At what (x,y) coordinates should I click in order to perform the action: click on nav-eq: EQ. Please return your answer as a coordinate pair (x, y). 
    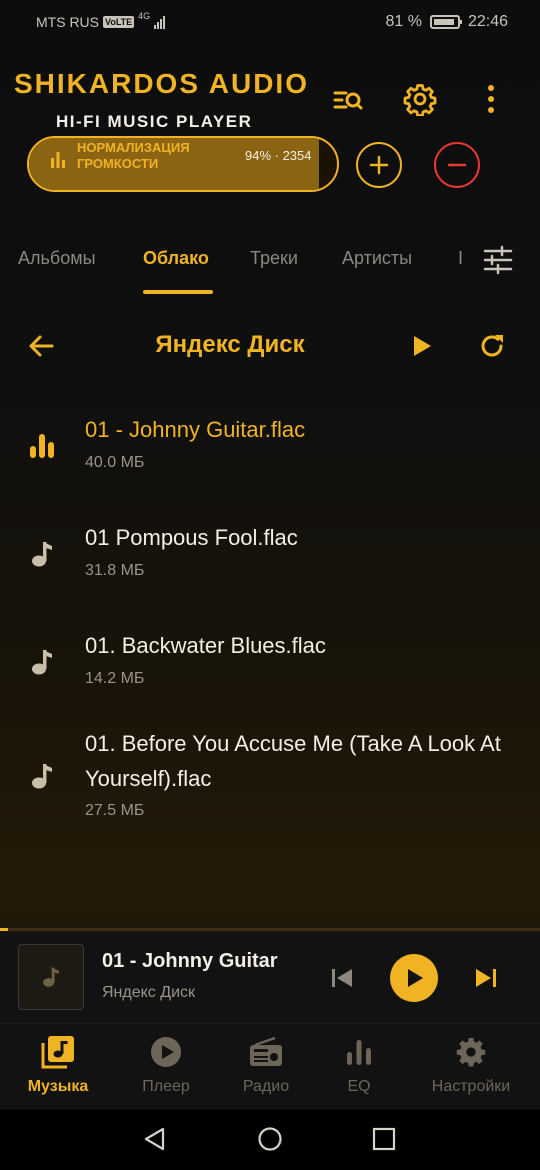
    Looking at the image, I should click on (359, 1067).